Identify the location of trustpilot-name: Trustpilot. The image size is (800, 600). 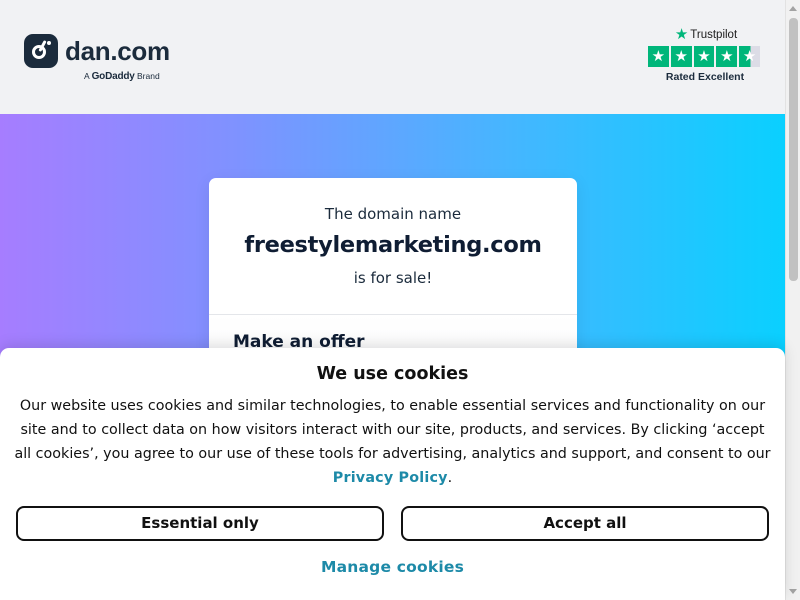
(714, 34).